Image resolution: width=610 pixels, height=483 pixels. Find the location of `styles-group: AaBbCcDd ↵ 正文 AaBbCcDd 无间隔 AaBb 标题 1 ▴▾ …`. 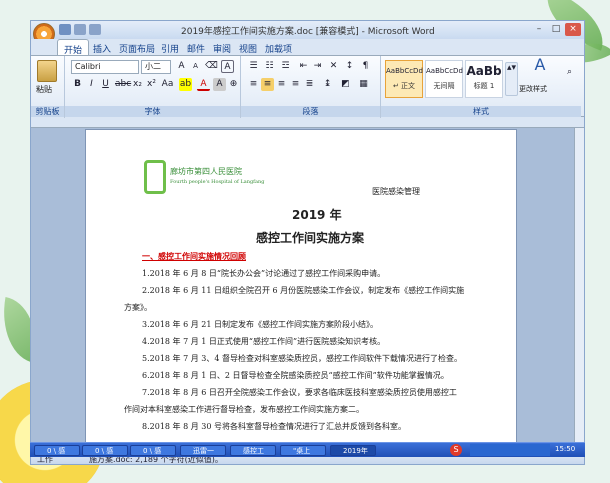

styles-group: AaBbCcDd ↵ 正文 AaBbCcDd 无间隔 AaBb 标题 1 ▴▾ … is located at coordinates (481, 87).